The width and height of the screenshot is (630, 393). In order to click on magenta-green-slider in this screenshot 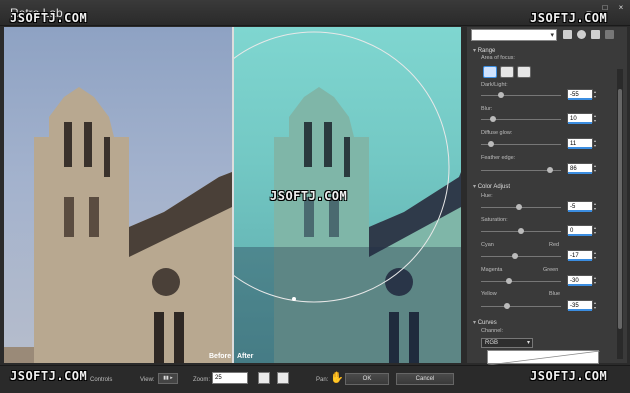, I will do `click(521, 281)`.